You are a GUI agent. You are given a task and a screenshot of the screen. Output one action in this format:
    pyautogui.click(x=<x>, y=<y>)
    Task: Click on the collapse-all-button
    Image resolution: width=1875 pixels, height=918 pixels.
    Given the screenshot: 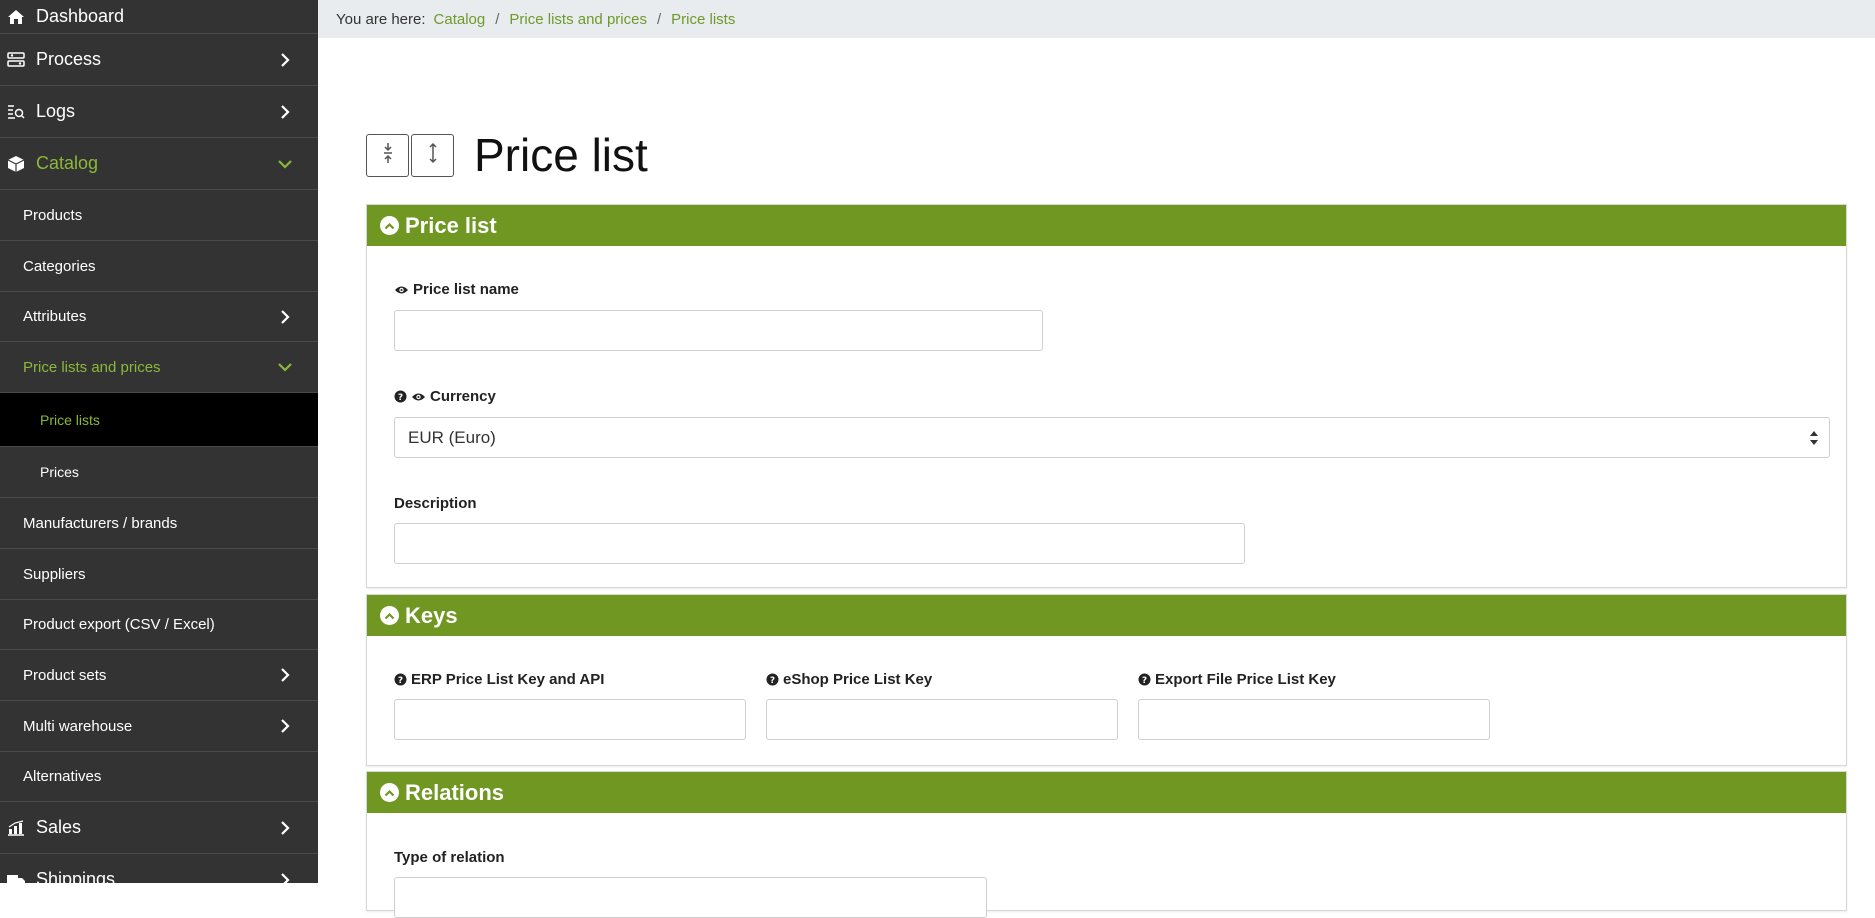 What is the action you would take?
    pyautogui.click(x=387, y=155)
    